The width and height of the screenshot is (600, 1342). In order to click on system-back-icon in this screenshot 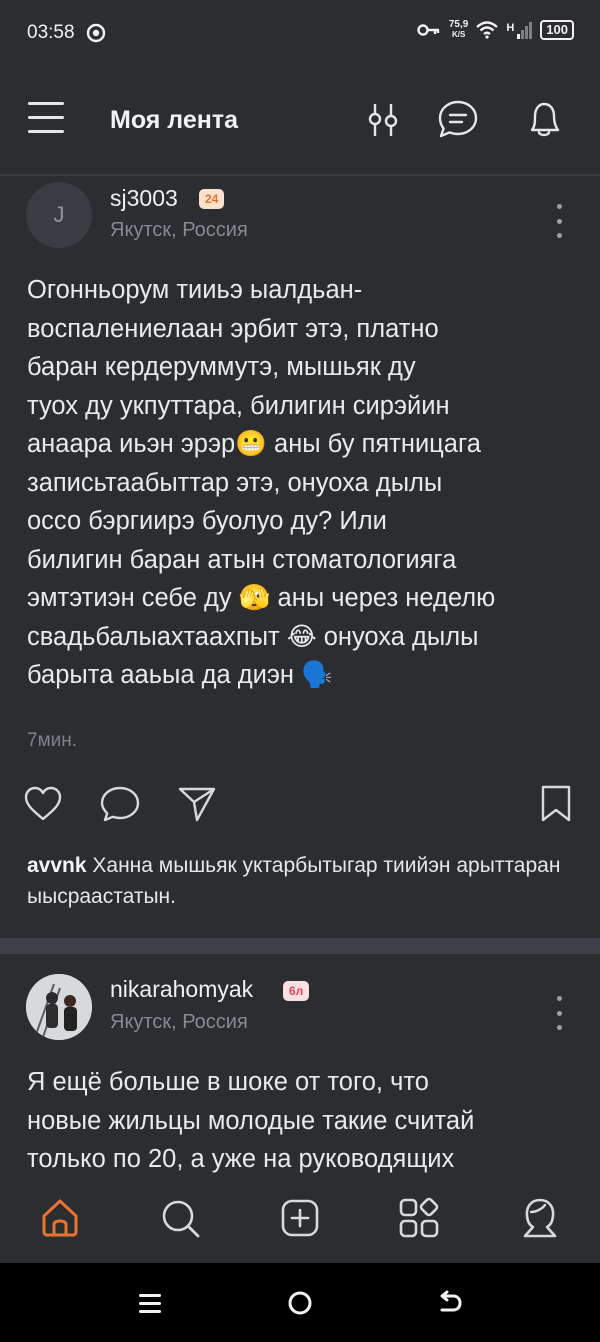, I will do `click(450, 1303)`.